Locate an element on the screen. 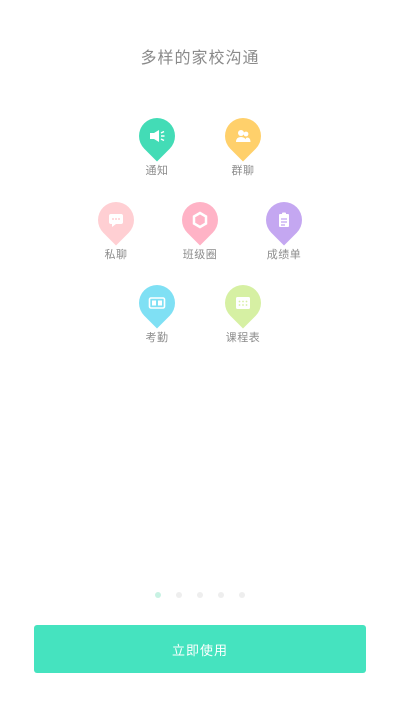 The height and width of the screenshot is (711, 400). class-circle-pin is located at coordinates (200, 220).